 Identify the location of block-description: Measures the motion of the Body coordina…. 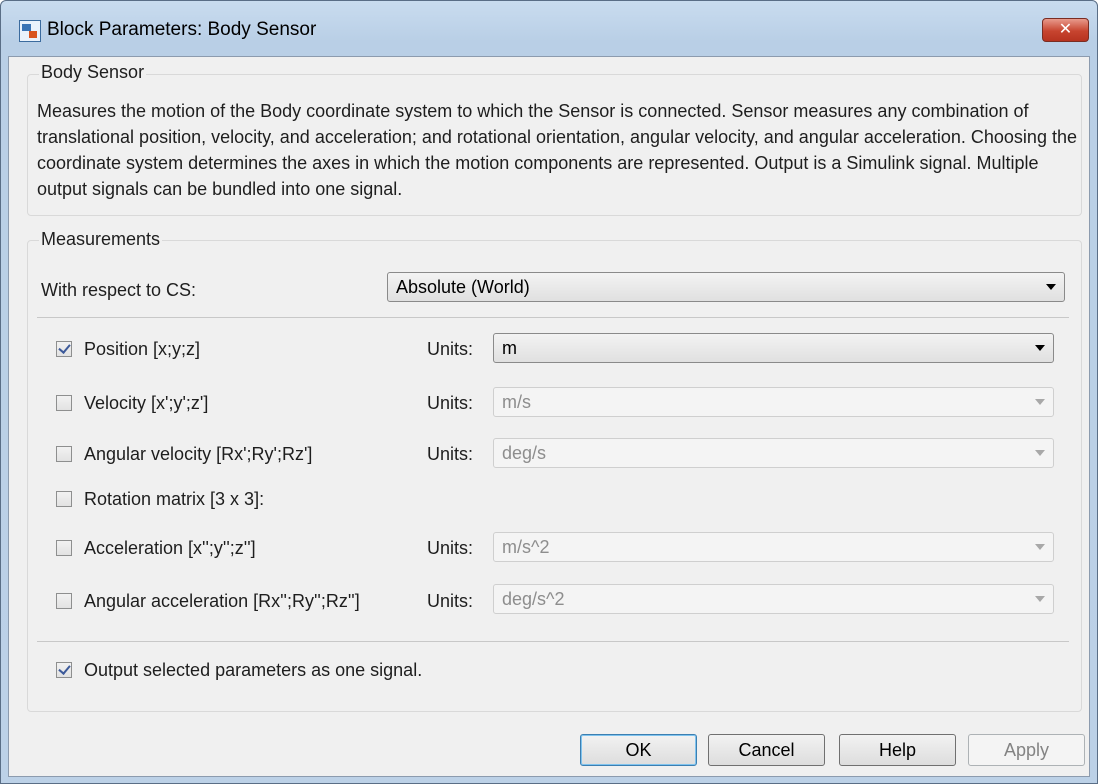
(557, 150).